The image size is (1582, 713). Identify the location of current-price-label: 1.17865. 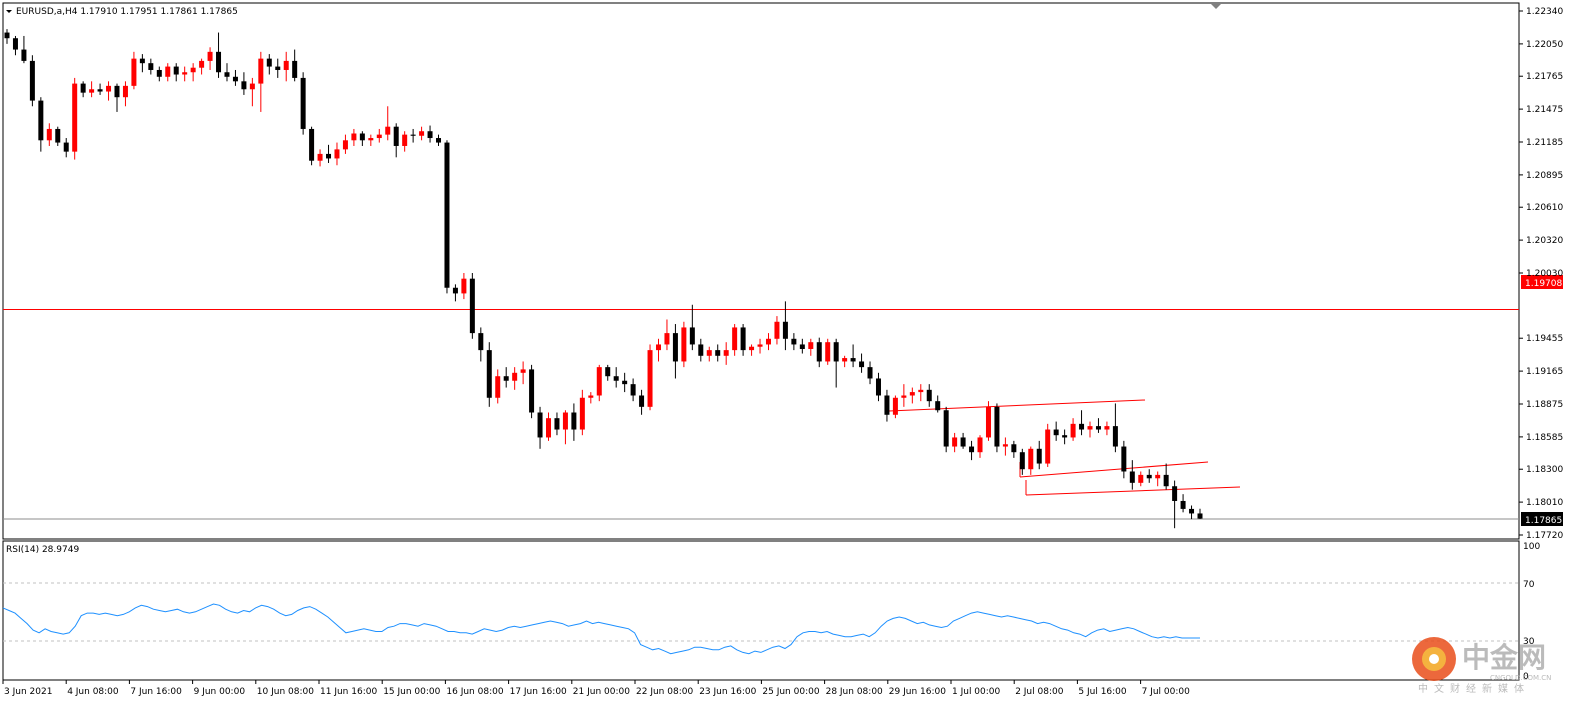
(1543, 521).